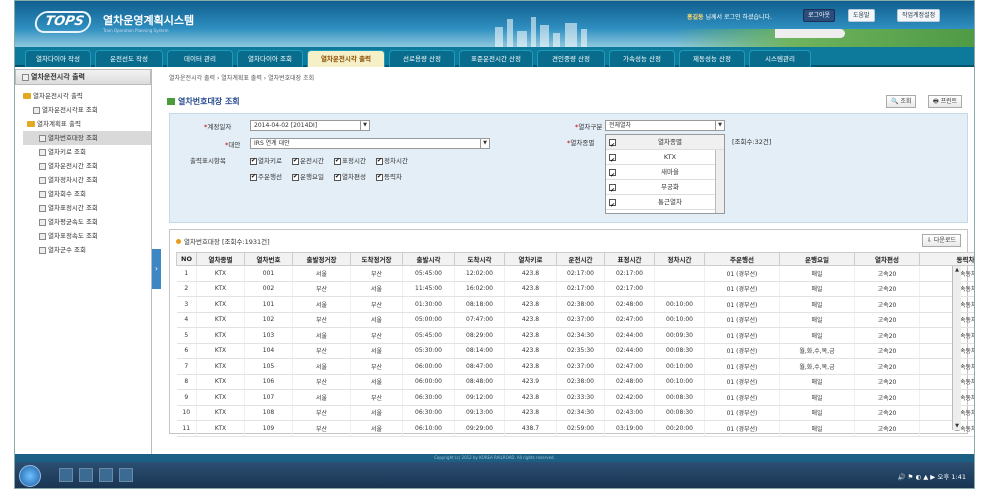  What do you see at coordinates (270, 58) in the screenshot?
I see `tab-diagram-view: 열차다이아 조회` at bounding box center [270, 58].